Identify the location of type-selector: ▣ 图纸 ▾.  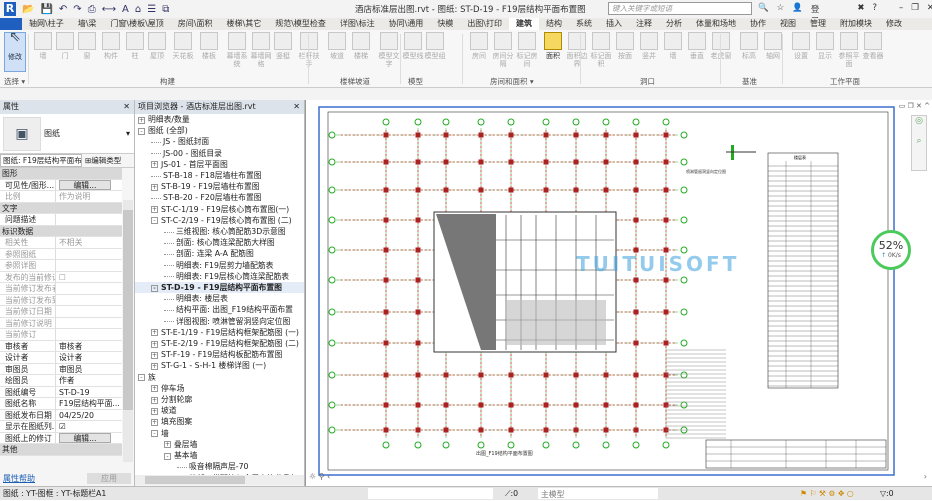
(67, 134).